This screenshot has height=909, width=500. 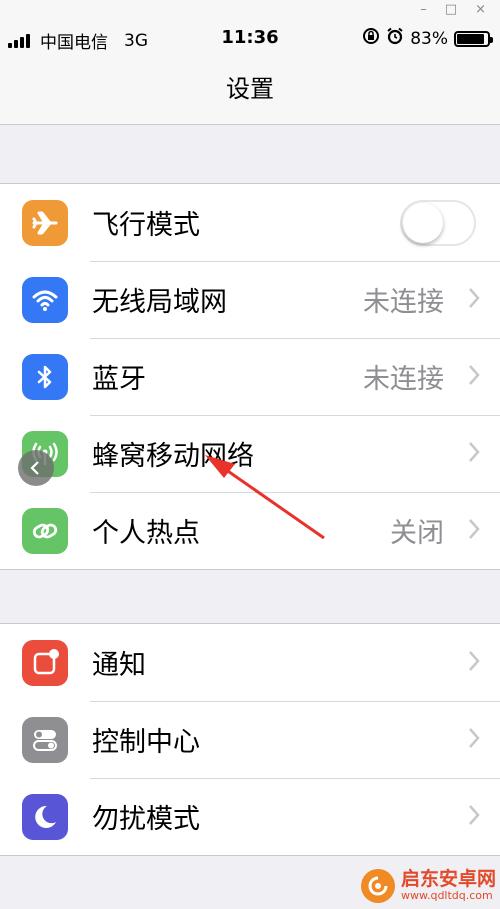 What do you see at coordinates (45, 739) in the screenshot?
I see `control-center-icon` at bounding box center [45, 739].